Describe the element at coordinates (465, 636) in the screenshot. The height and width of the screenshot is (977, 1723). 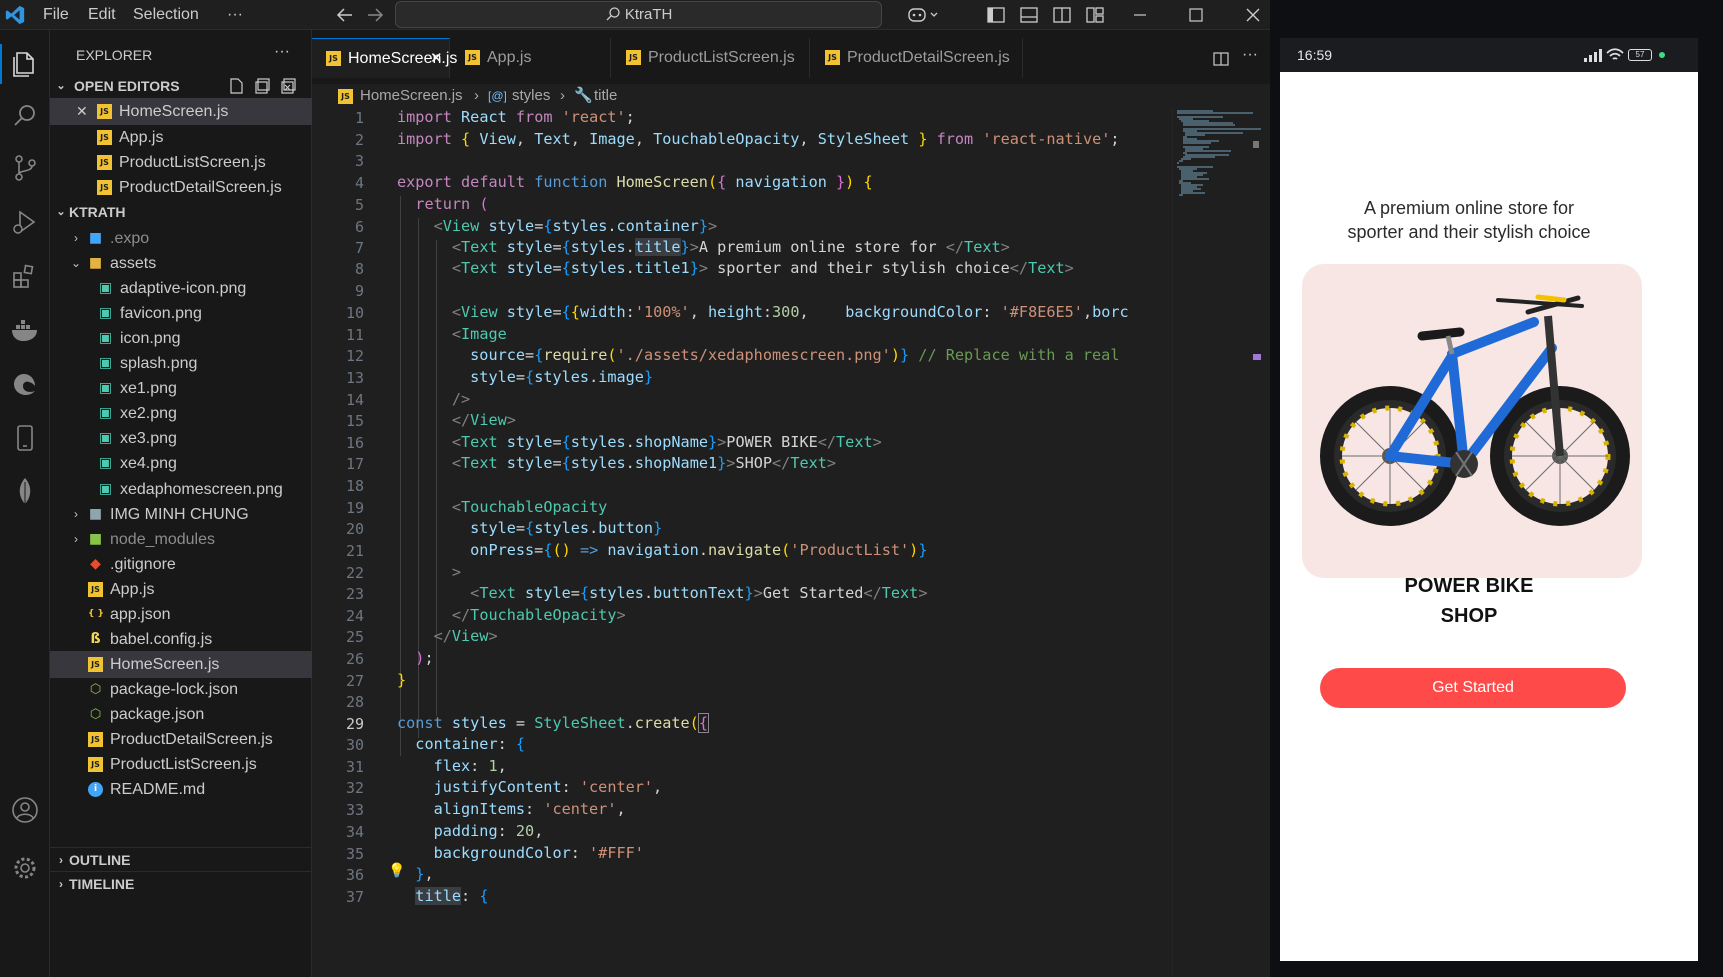
I see `code-line: </View>` at that location.